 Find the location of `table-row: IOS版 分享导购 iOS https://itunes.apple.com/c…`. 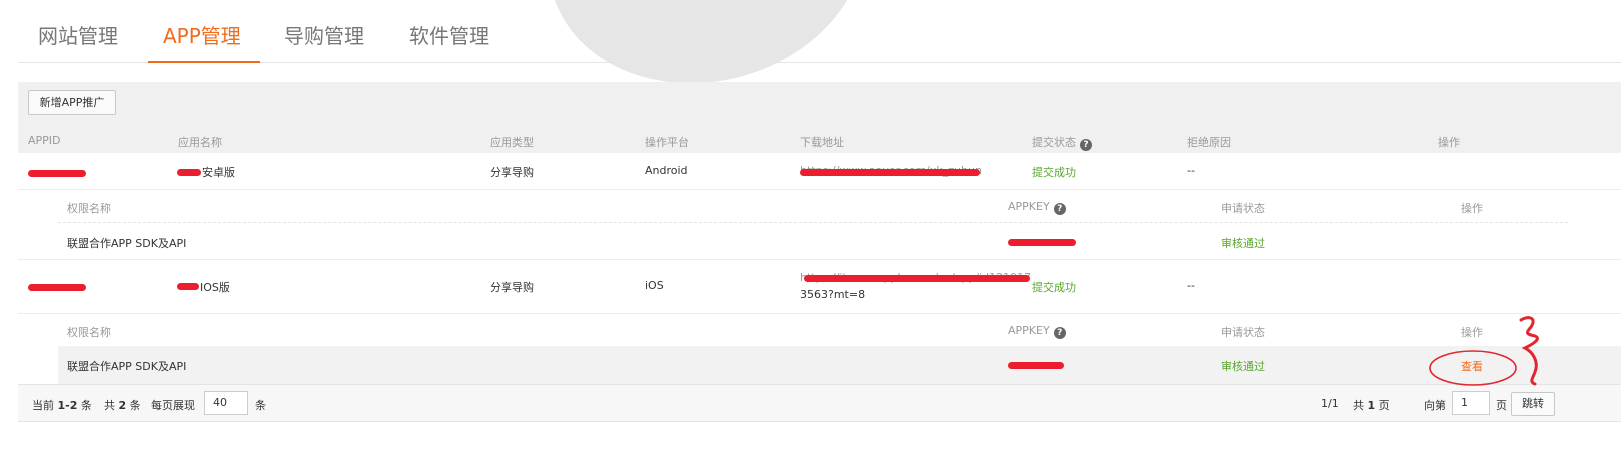

table-row: IOS版 分享导购 iOS https://itunes.apple.com/c… is located at coordinates (819, 287).